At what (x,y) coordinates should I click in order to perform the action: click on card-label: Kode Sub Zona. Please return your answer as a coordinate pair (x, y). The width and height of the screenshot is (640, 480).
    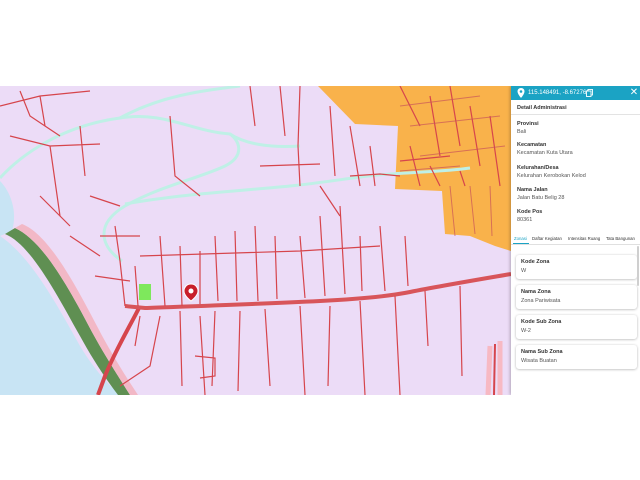
    Looking at the image, I should click on (541, 322).